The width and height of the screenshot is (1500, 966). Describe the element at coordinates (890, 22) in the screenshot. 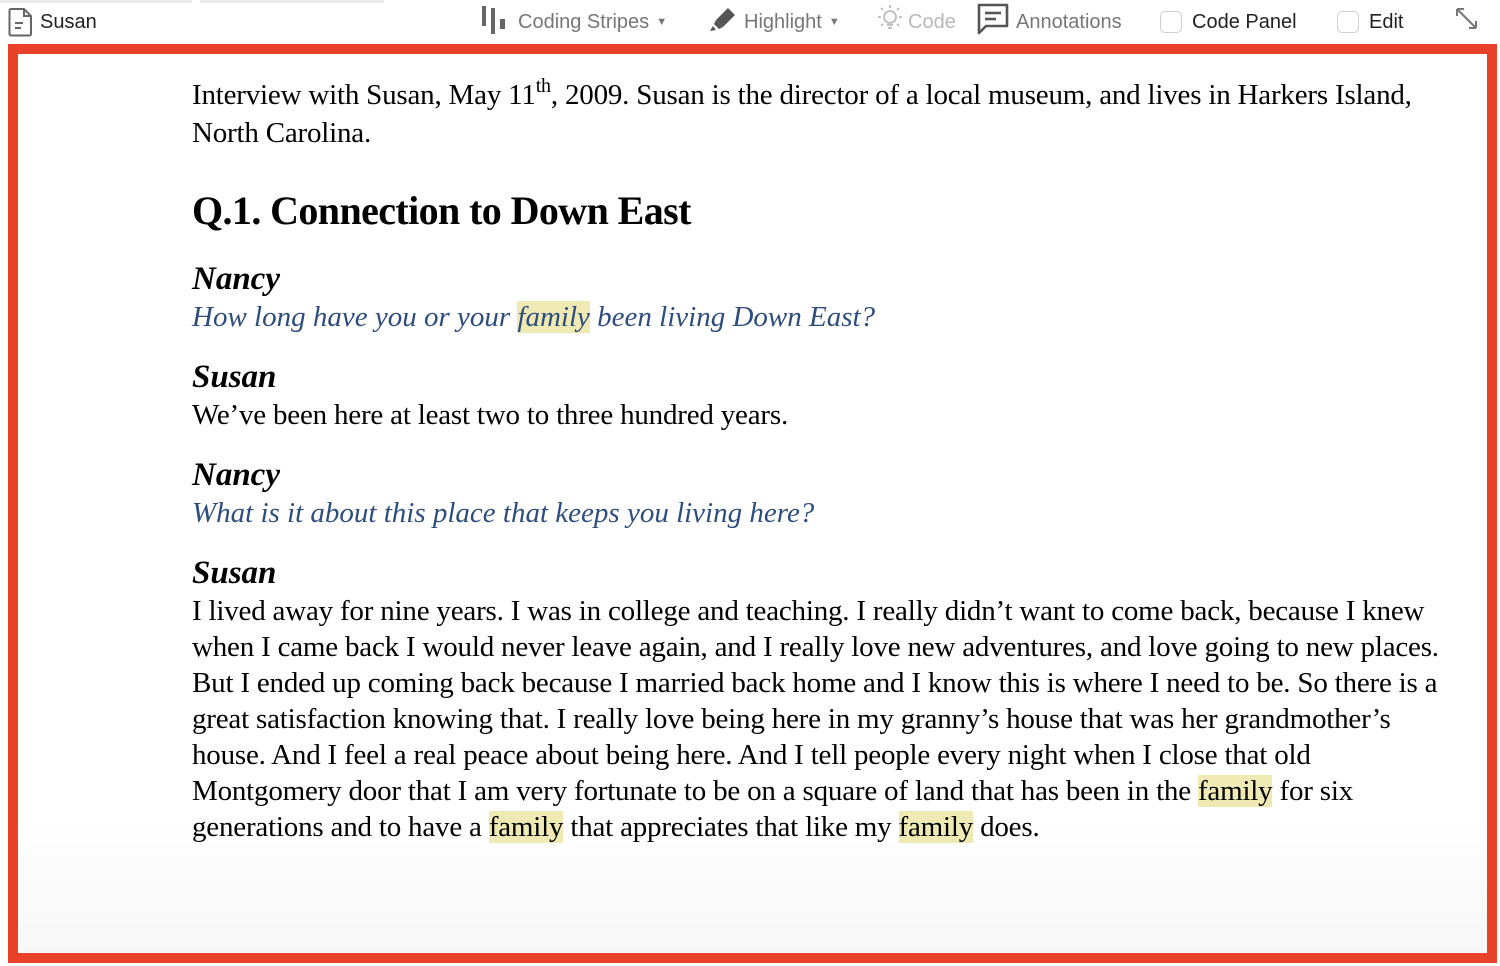

I see `lightbulb-icon` at that location.